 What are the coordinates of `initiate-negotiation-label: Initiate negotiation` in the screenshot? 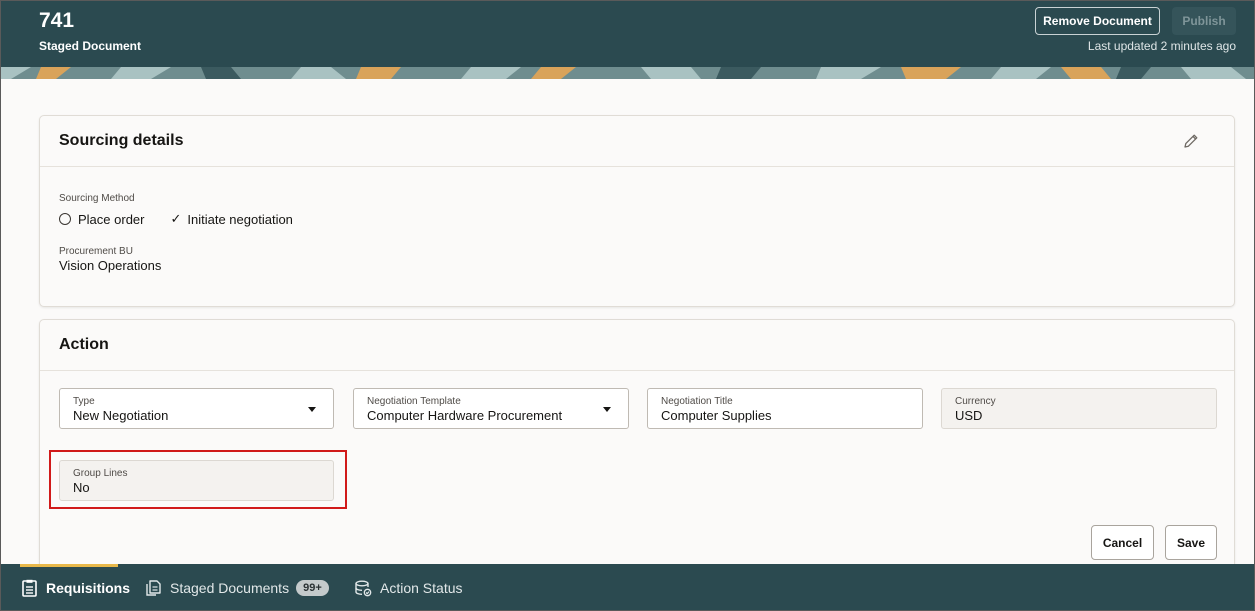 It's located at (240, 219).